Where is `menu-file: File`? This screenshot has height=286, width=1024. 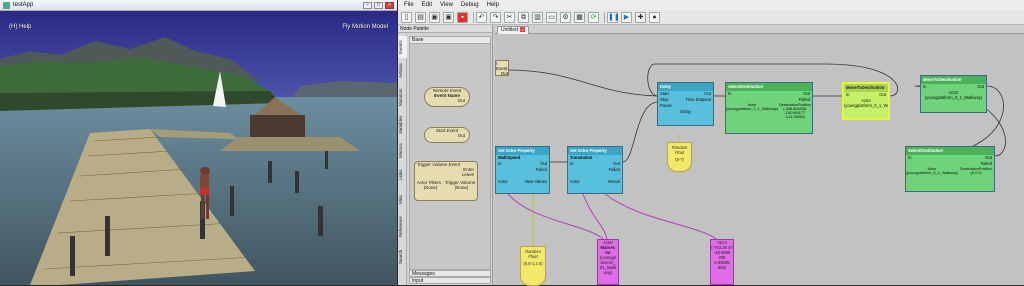 menu-file: File is located at coordinates (409, 5).